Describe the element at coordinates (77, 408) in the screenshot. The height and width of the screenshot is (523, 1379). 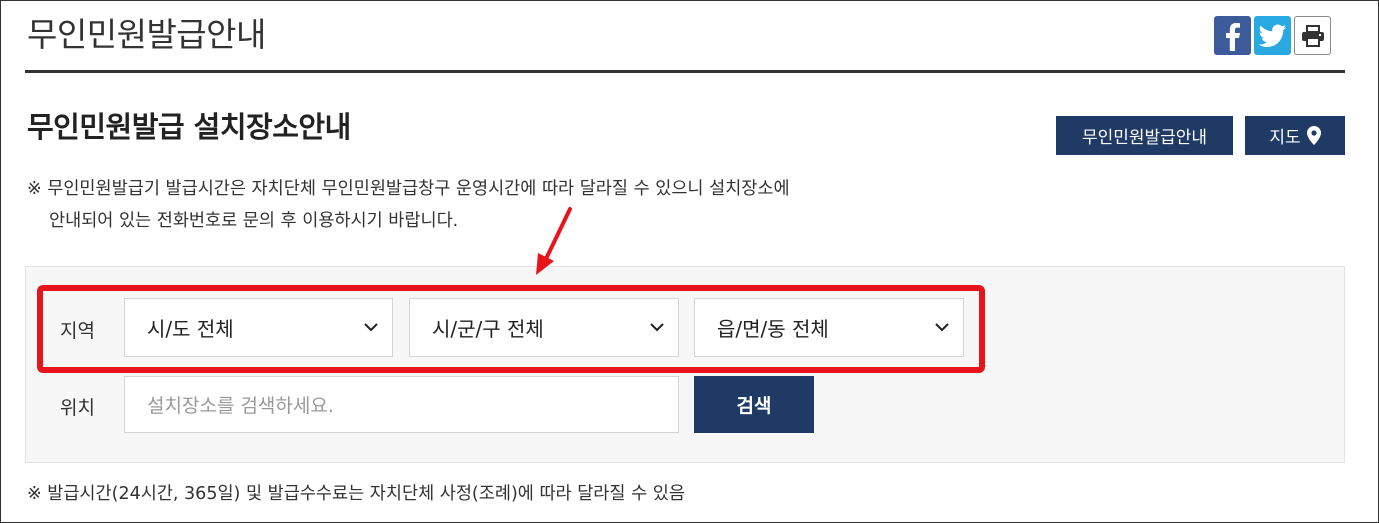
I see `location-label: 위치` at that location.